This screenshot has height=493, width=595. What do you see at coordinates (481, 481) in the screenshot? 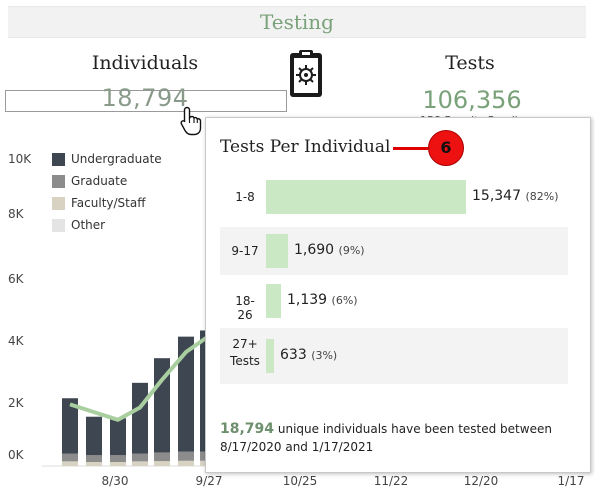
I see `x-tick-label: 12/20` at bounding box center [481, 481].